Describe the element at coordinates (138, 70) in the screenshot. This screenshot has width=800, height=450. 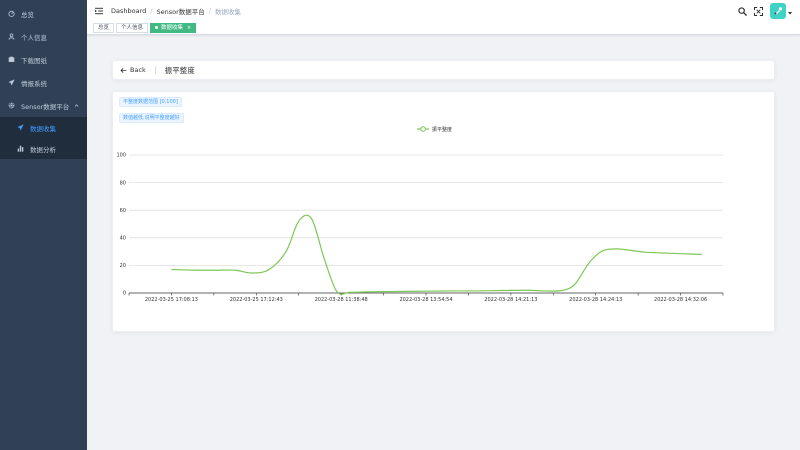
I see `back-label: Back` at that location.